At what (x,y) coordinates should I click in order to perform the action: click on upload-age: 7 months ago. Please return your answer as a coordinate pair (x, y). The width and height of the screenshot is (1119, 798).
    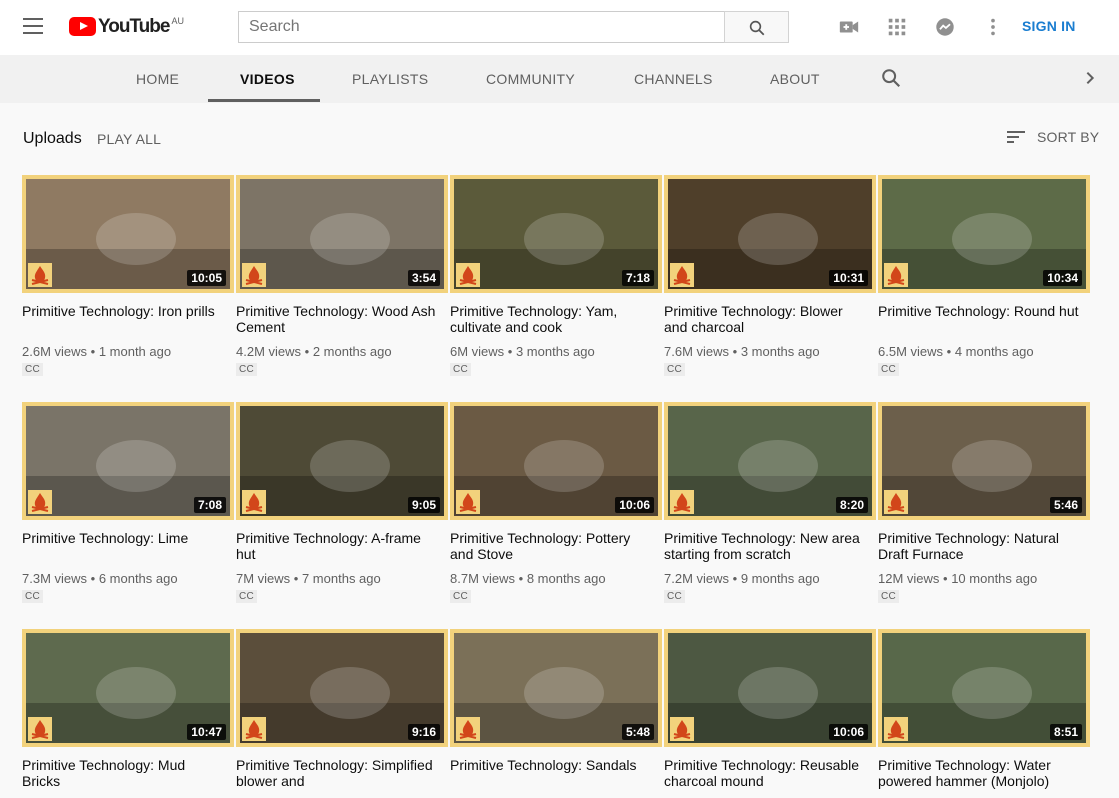
    Looking at the image, I should click on (341, 578).